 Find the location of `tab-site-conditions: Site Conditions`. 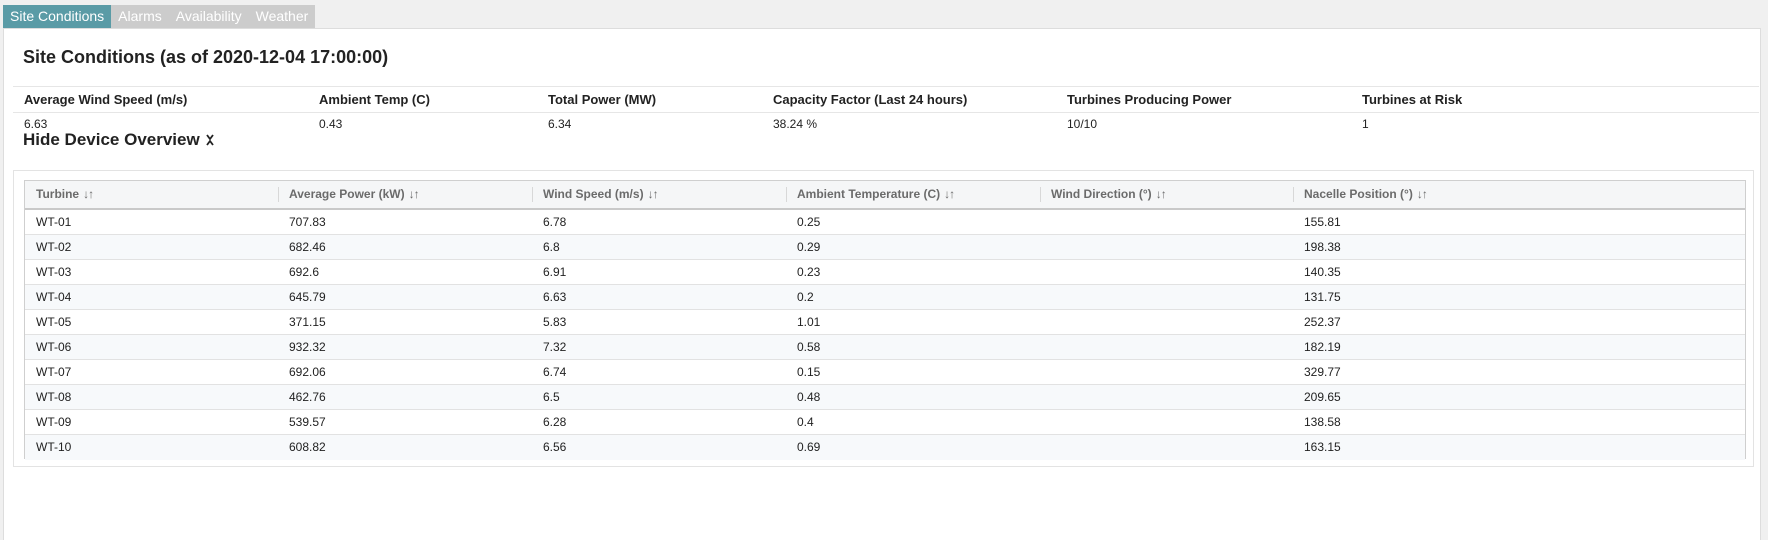

tab-site-conditions: Site Conditions is located at coordinates (57, 16).